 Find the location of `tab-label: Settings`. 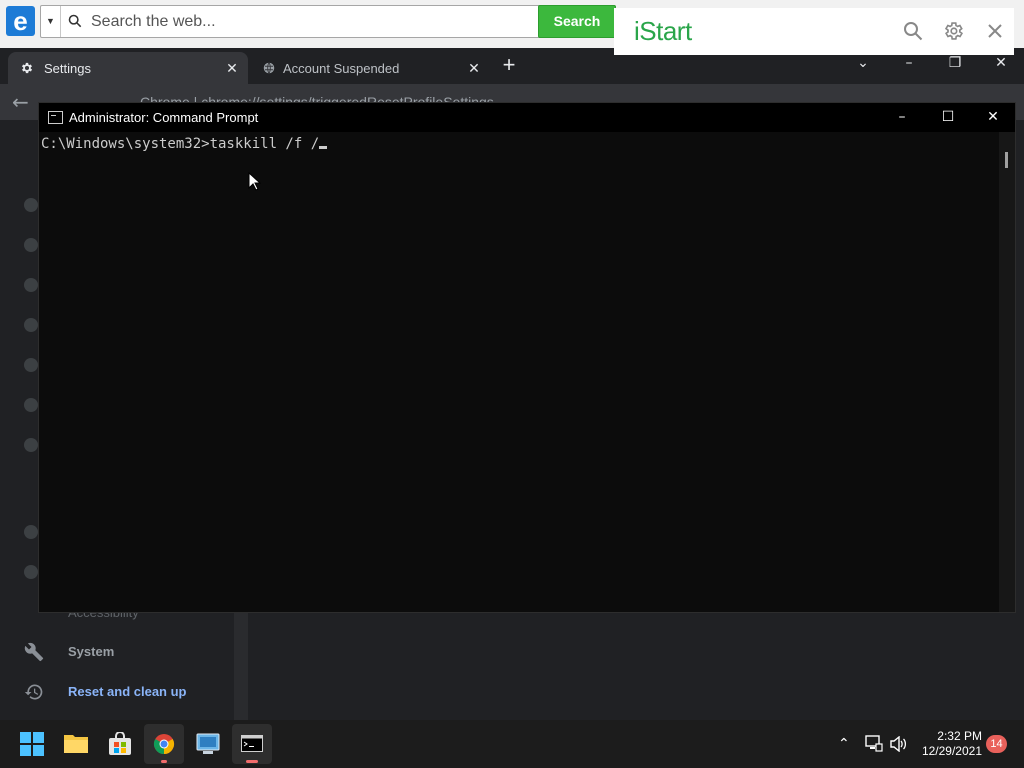

tab-label: Settings is located at coordinates (67, 68).